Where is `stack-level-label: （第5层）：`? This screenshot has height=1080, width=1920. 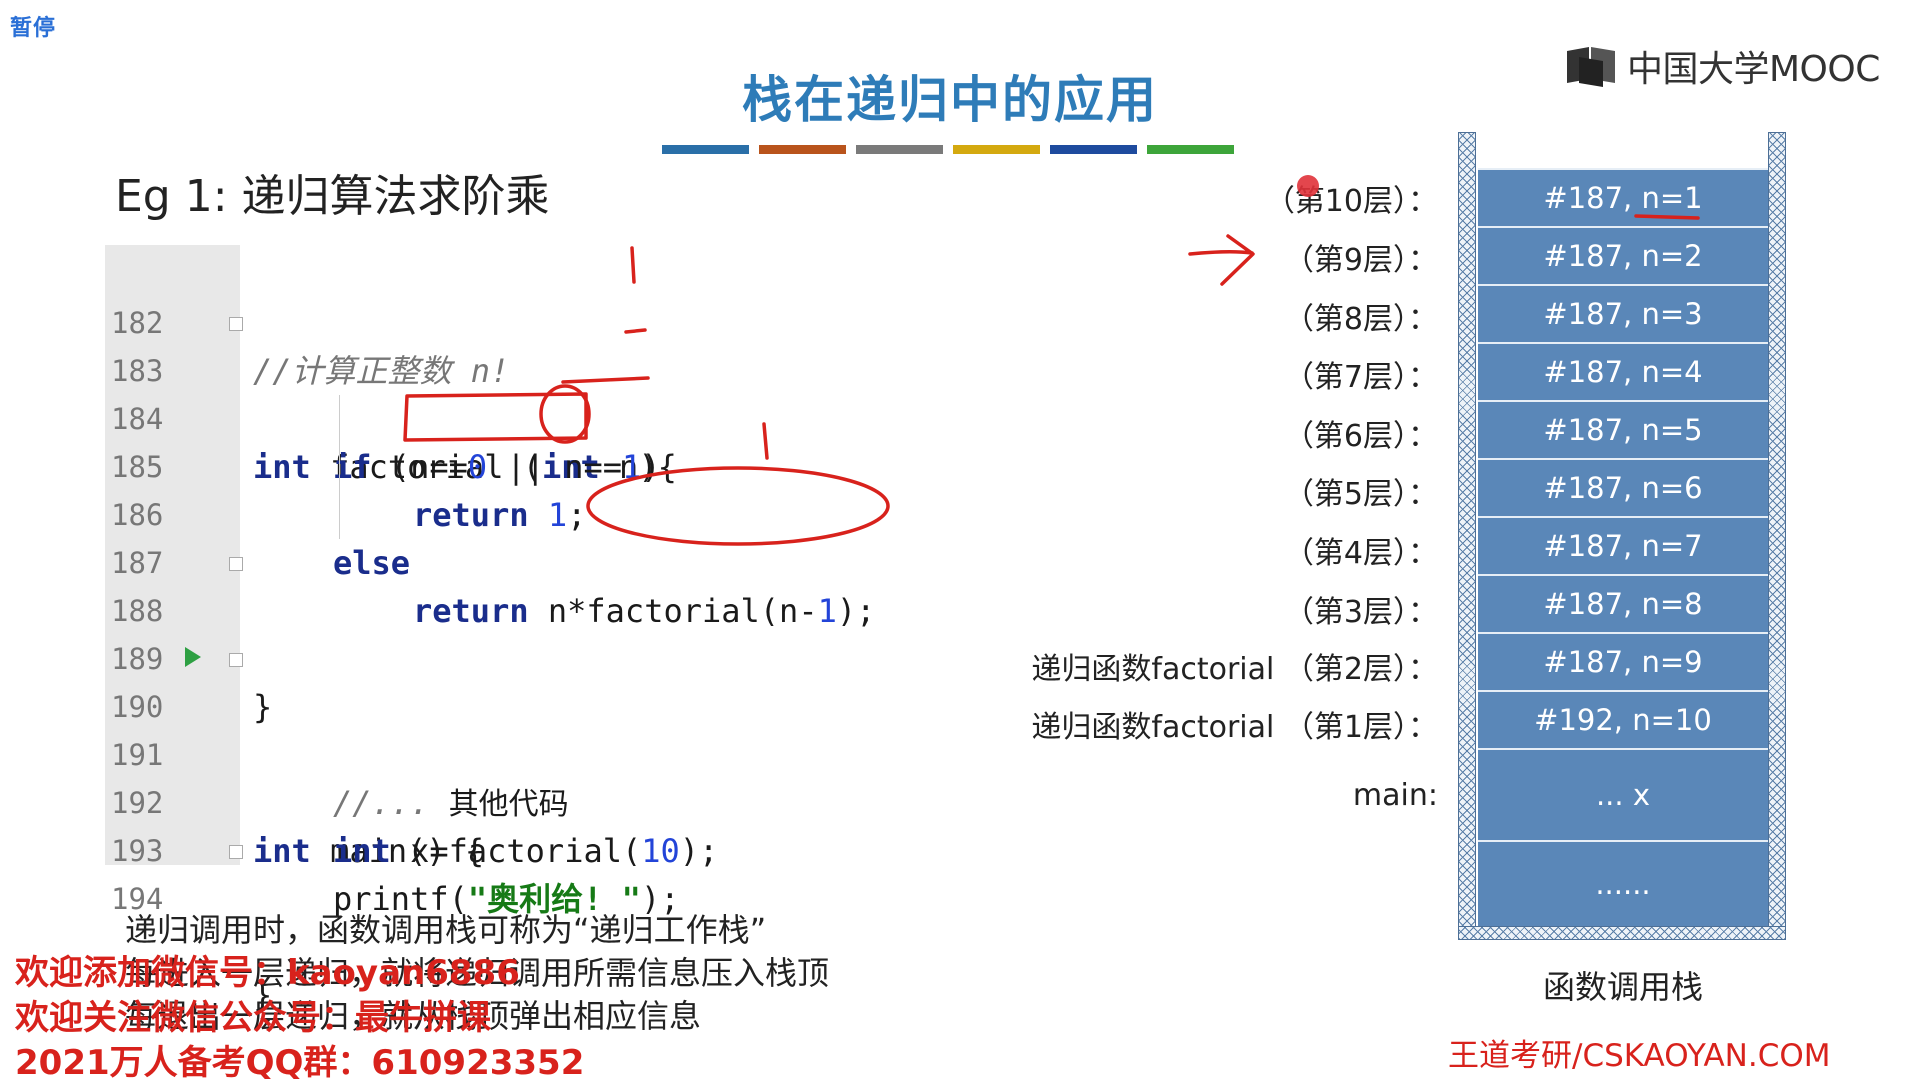 stack-level-label: （第5层）： is located at coordinates (1360, 494).